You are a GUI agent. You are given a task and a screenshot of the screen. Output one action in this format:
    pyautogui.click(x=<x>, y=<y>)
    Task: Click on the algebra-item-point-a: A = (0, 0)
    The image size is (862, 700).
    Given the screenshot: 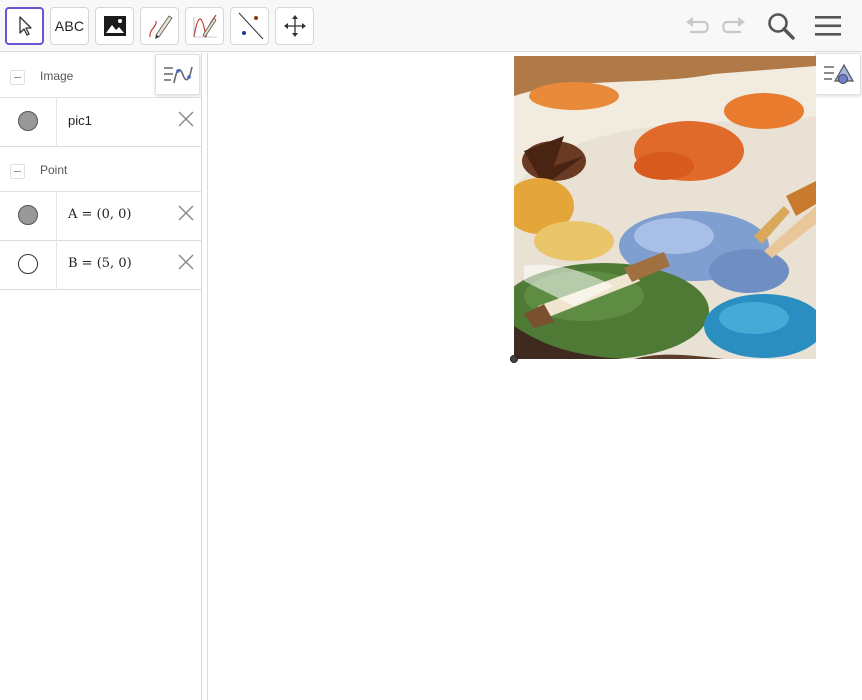 What is the action you would take?
    pyautogui.click(x=100, y=216)
    